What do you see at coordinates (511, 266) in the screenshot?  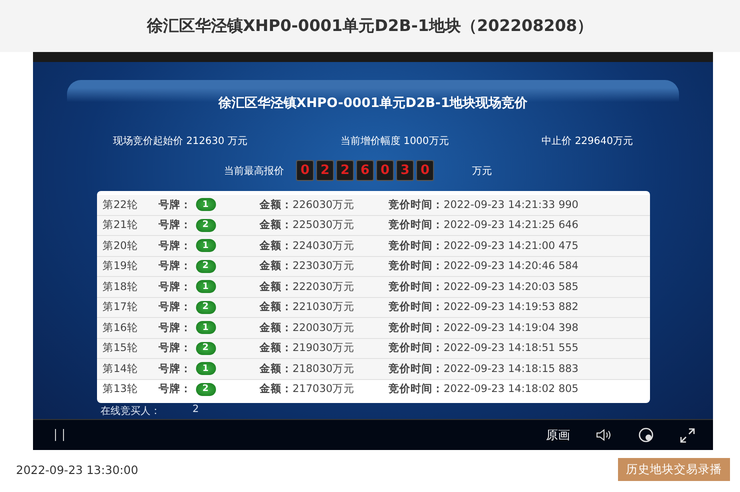 I see `time-cell: 2022-09-23 14:20:46 584` at bounding box center [511, 266].